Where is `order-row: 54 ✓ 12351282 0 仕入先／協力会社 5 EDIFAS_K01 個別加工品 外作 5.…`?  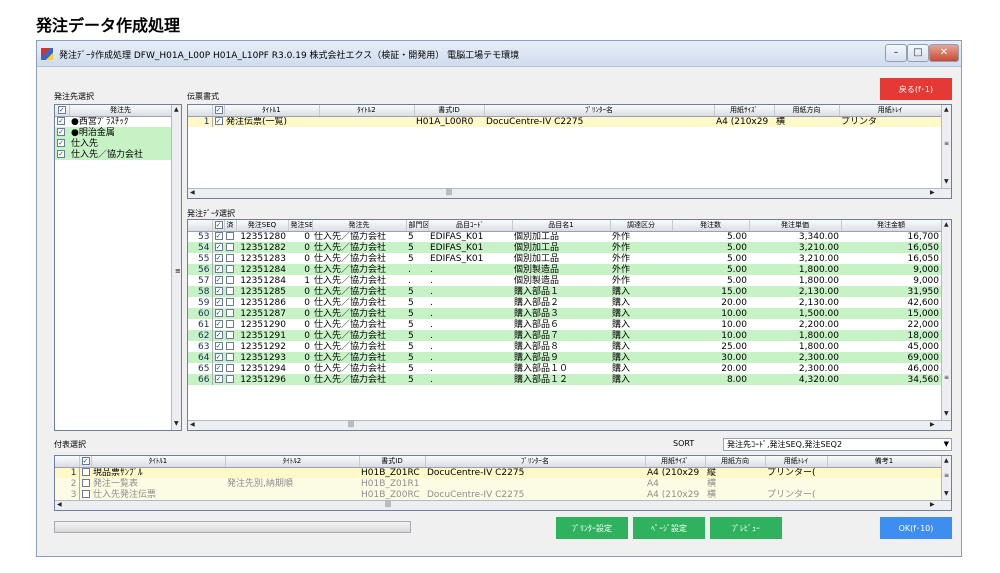 order-row: 54 ✓ 12351282 0 仕入先／協力会社 5 EDIFAS_K01 個別加工品 外作 5.… is located at coordinates (564, 247).